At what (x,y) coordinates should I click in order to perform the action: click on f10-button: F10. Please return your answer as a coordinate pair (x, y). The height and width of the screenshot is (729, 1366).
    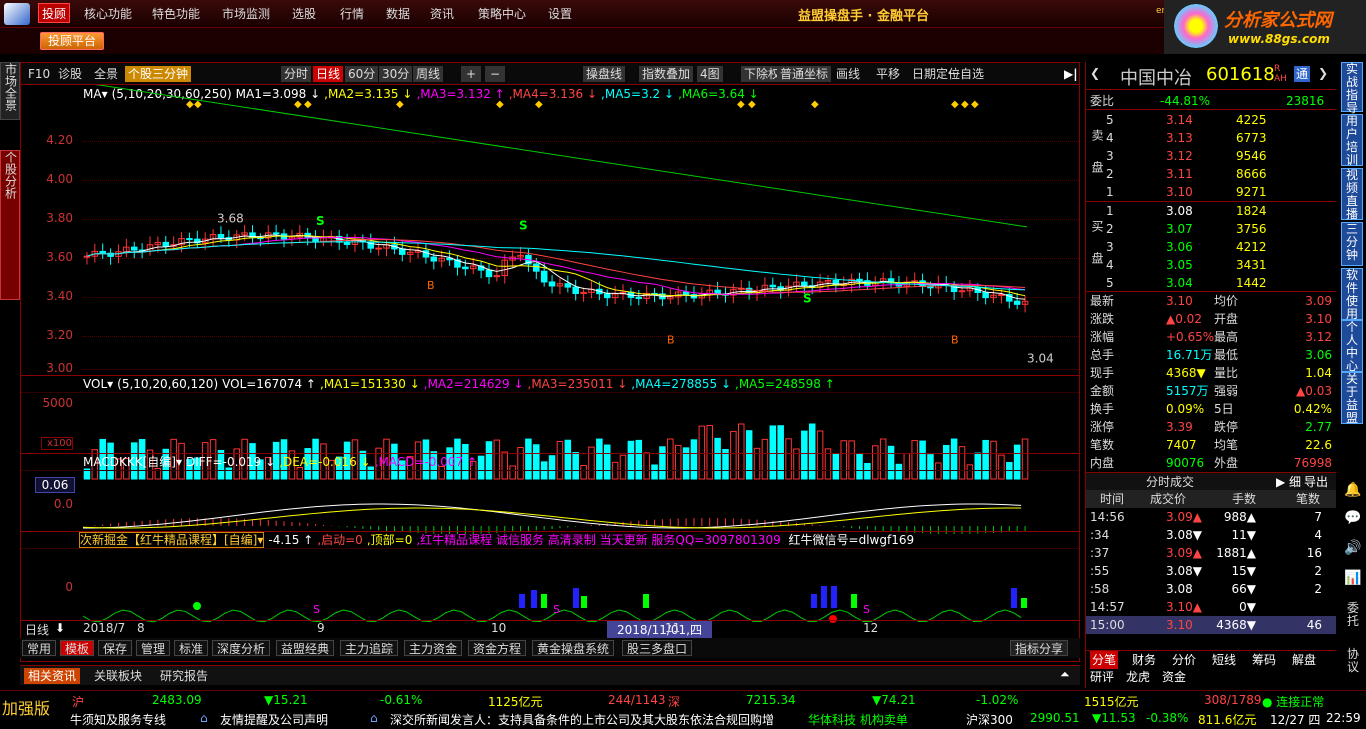
    Looking at the image, I should click on (39, 74).